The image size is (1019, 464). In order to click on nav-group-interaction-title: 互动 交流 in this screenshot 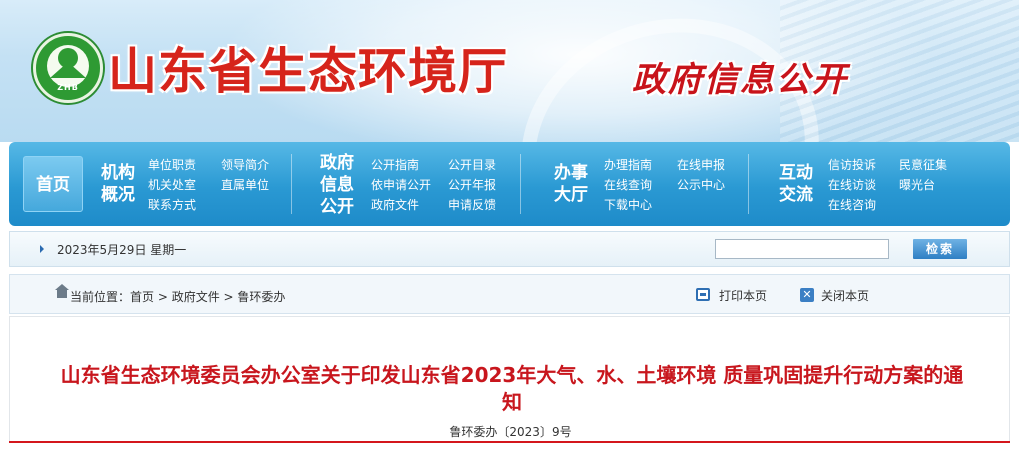, I will do `click(796, 184)`.